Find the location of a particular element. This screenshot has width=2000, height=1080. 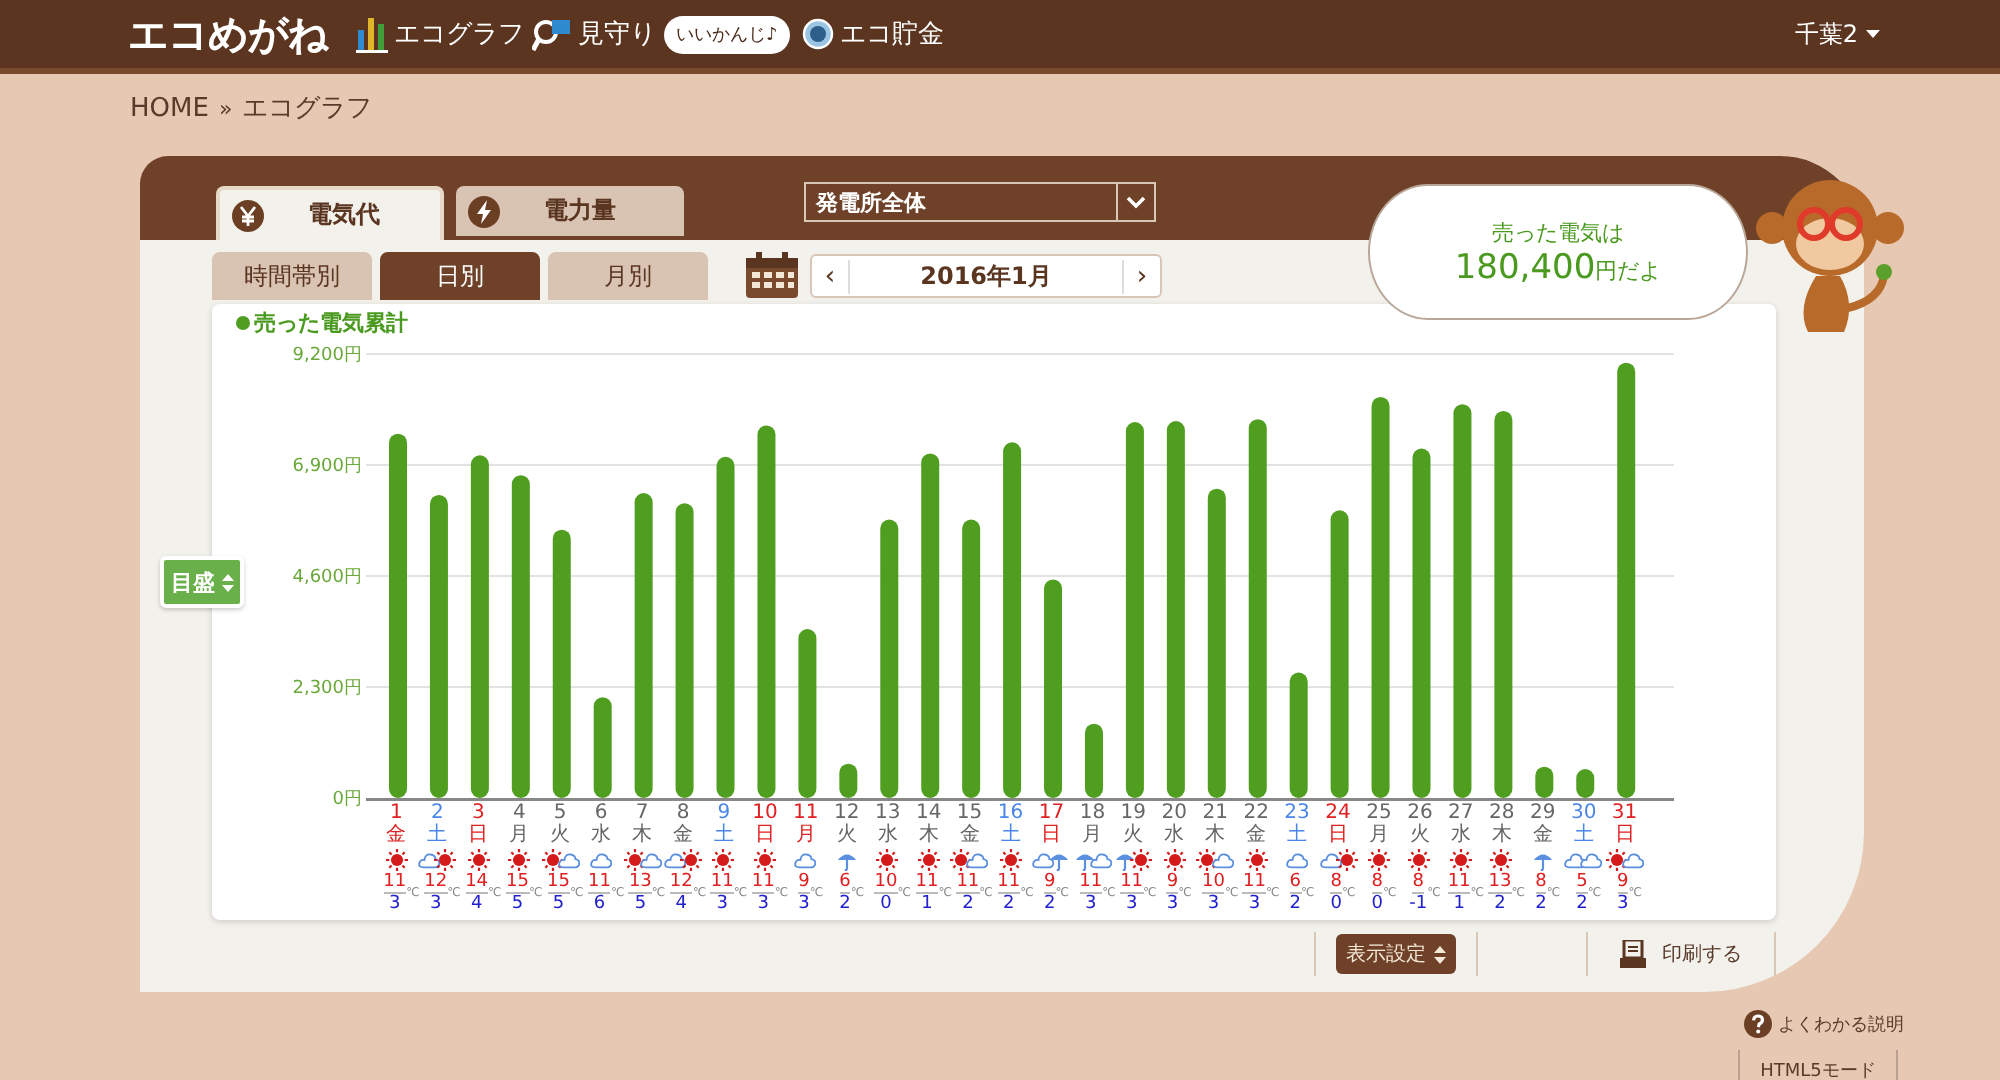

day-number: 9 is located at coordinates (724, 813).